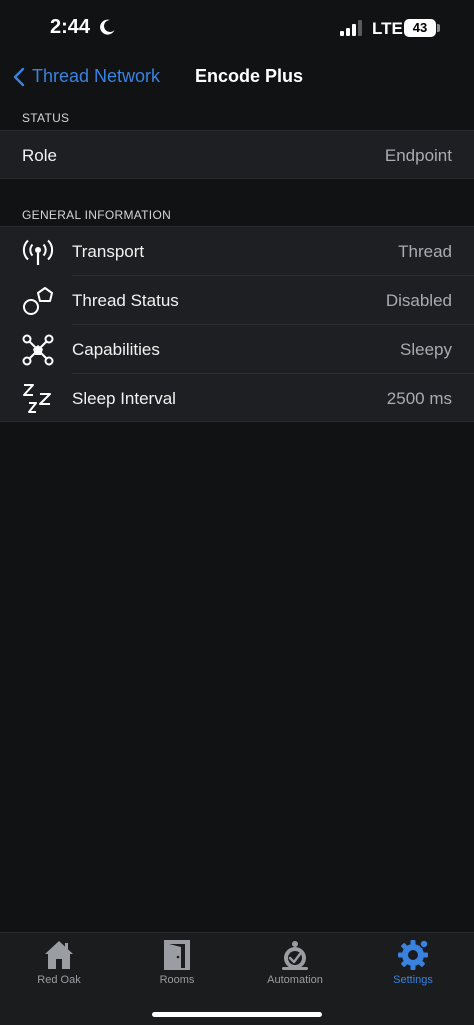 Image resolution: width=474 pixels, height=1025 pixels. I want to click on row-thread-status: Thread Status Disabled, so click(237, 300).